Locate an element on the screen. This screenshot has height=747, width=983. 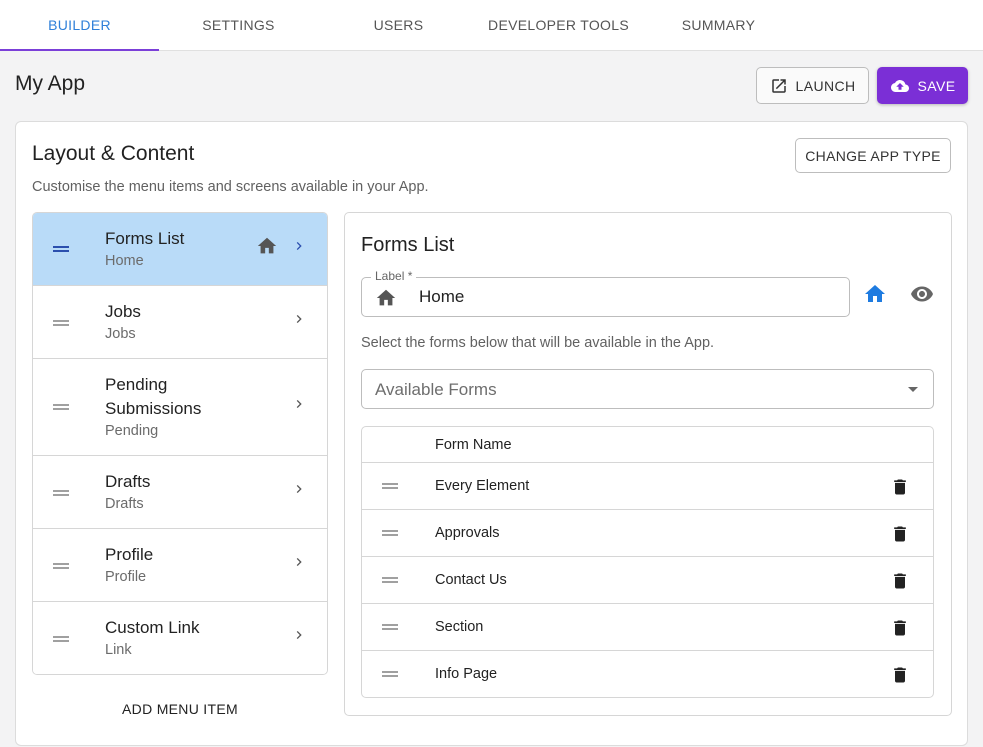
save-label: SAVE is located at coordinates (936, 85).